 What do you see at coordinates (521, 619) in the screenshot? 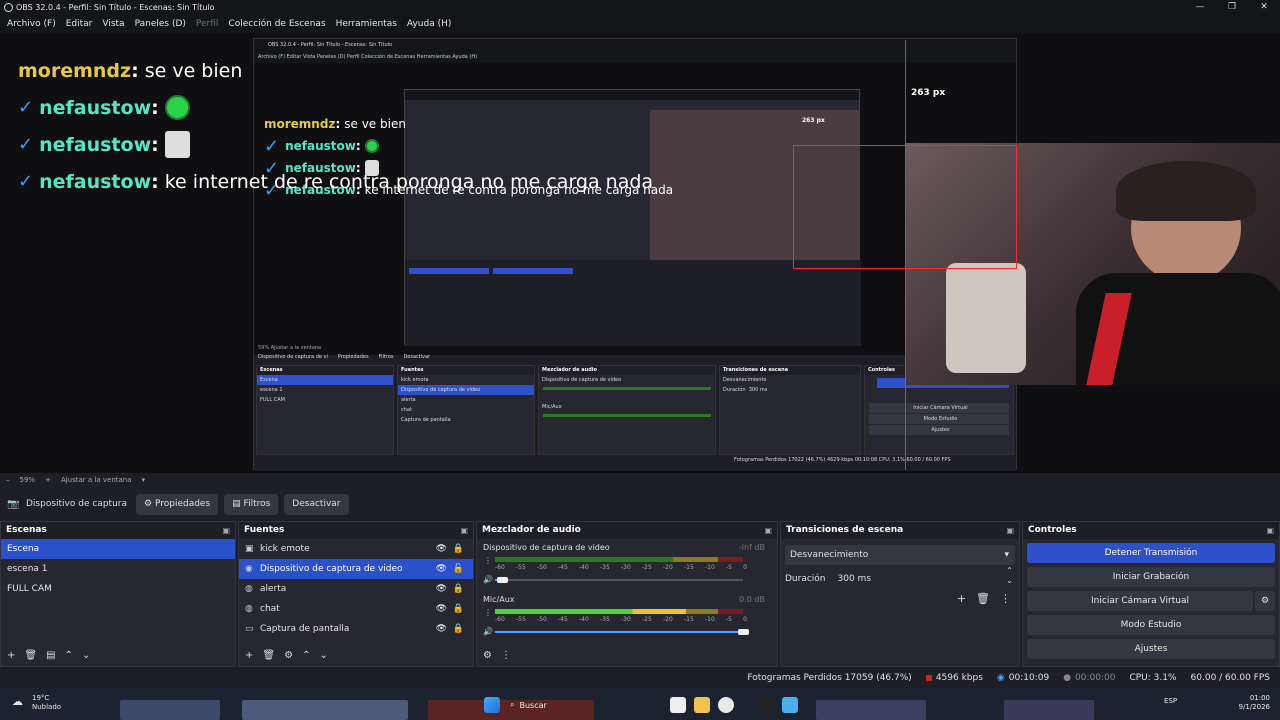
I see `scale-tick-label: -55` at bounding box center [521, 619].